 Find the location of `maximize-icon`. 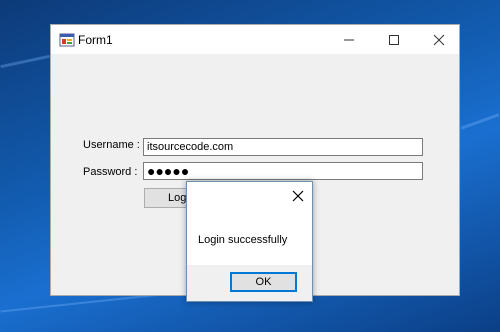

maximize-icon is located at coordinates (393, 39).